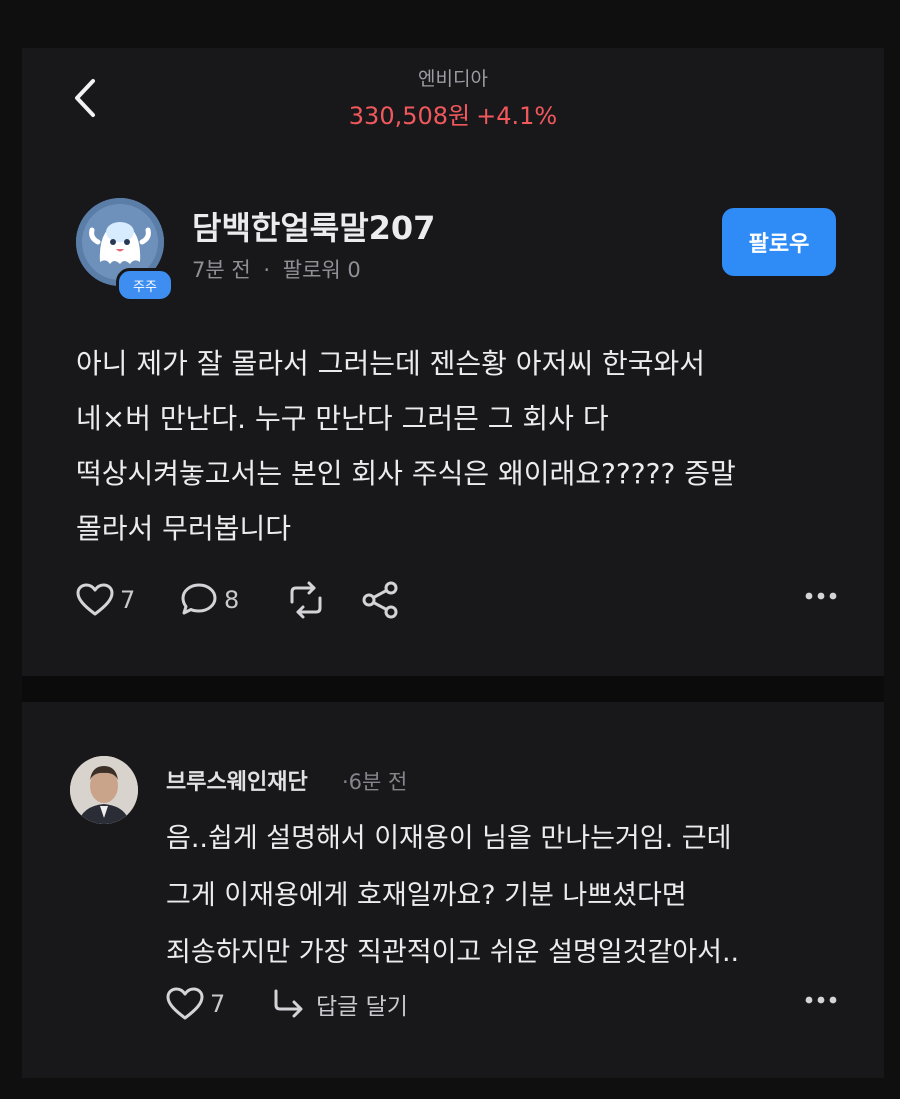 Image resolution: width=900 pixels, height=1099 pixels. Describe the element at coordinates (128, 600) in the screenshot. I see `like-count: 7` at that location.